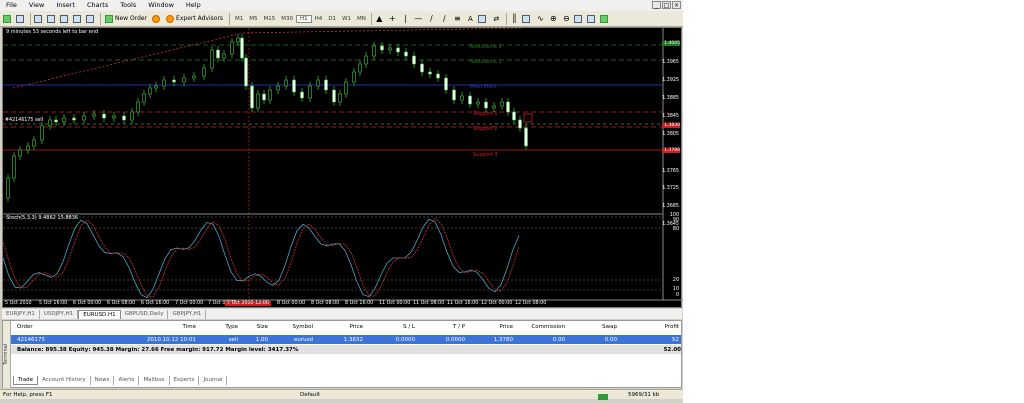 The height and width of the screenshot is (403, 1024). I want to click on line-chart-button: ∿, so click(540, 19).